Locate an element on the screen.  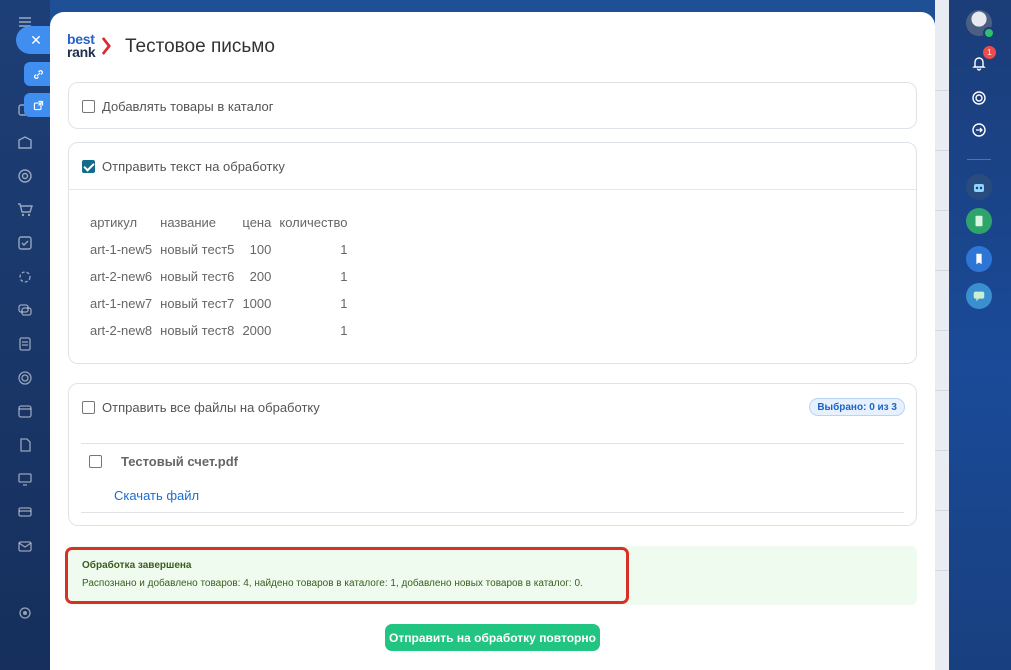
mail-icon is located at coordinates (25, 546).